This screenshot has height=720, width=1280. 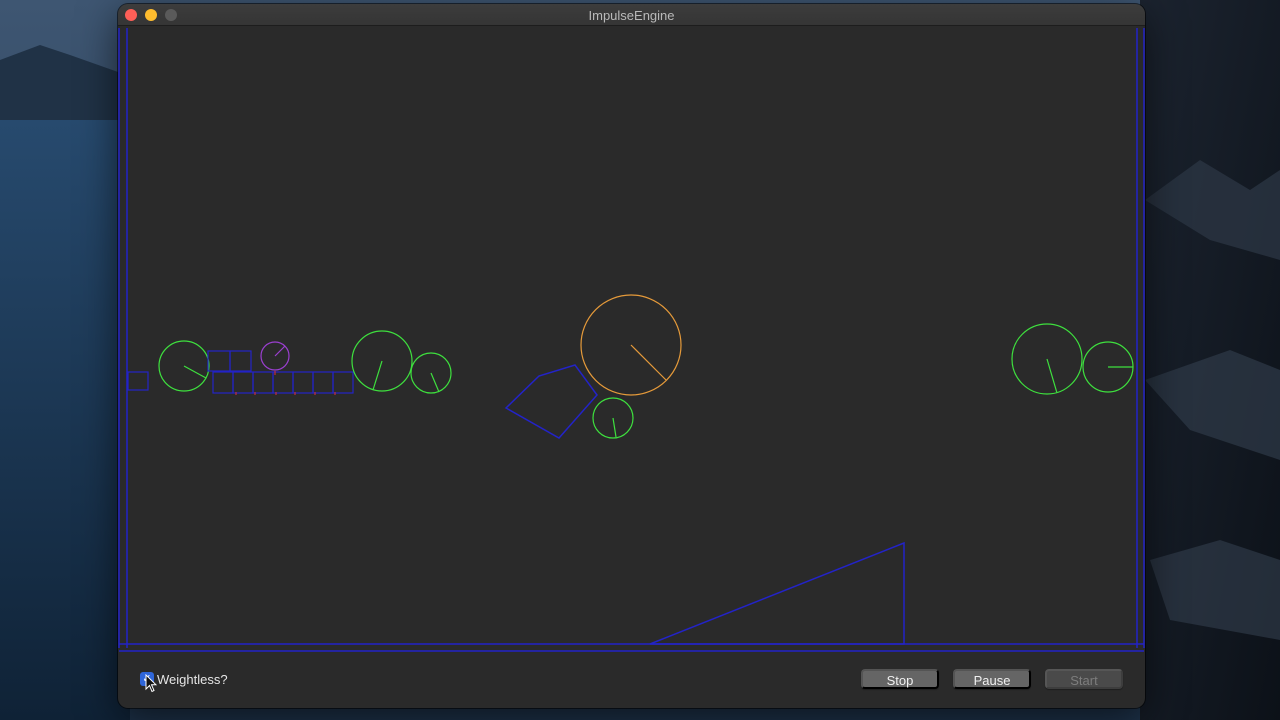 What do you see at coordinates (275, 356) in the screenshot?
I see `purple-circle` at bounding box center [275, 356].